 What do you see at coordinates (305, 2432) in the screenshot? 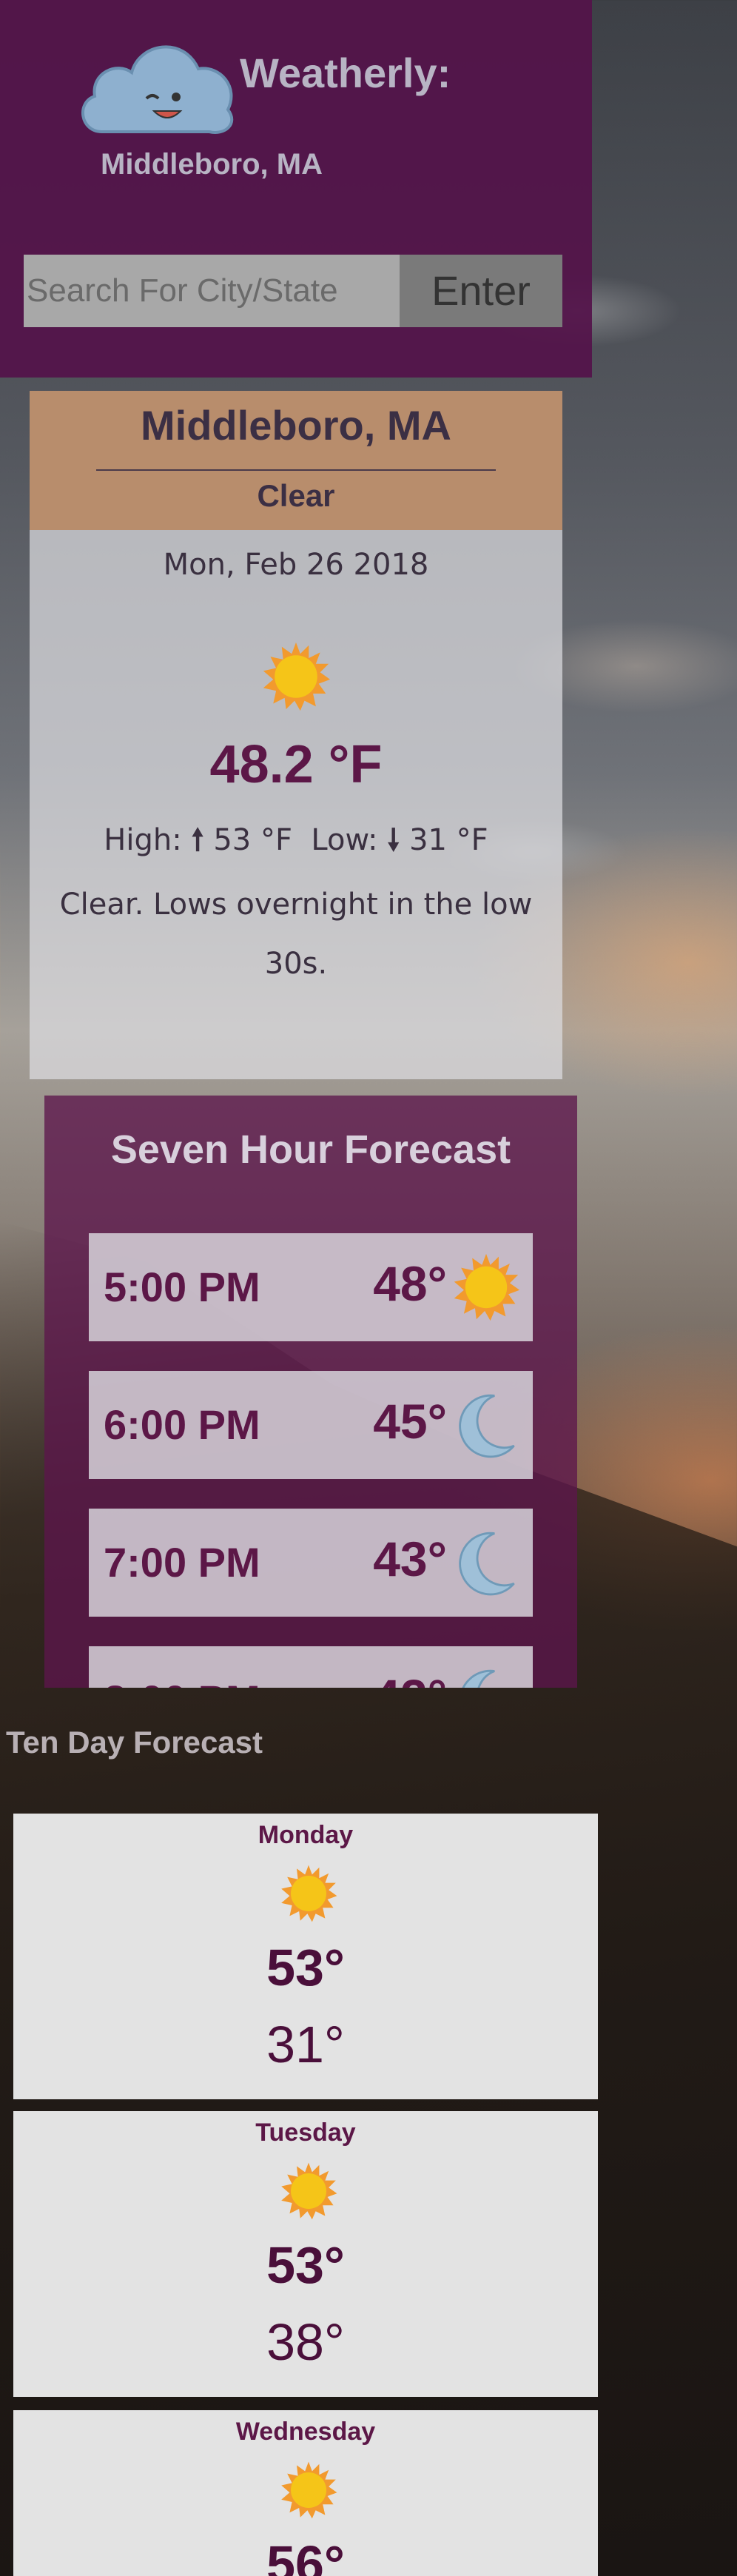
I see `day-name: Wednesday` at bounding box center [305, 2432].